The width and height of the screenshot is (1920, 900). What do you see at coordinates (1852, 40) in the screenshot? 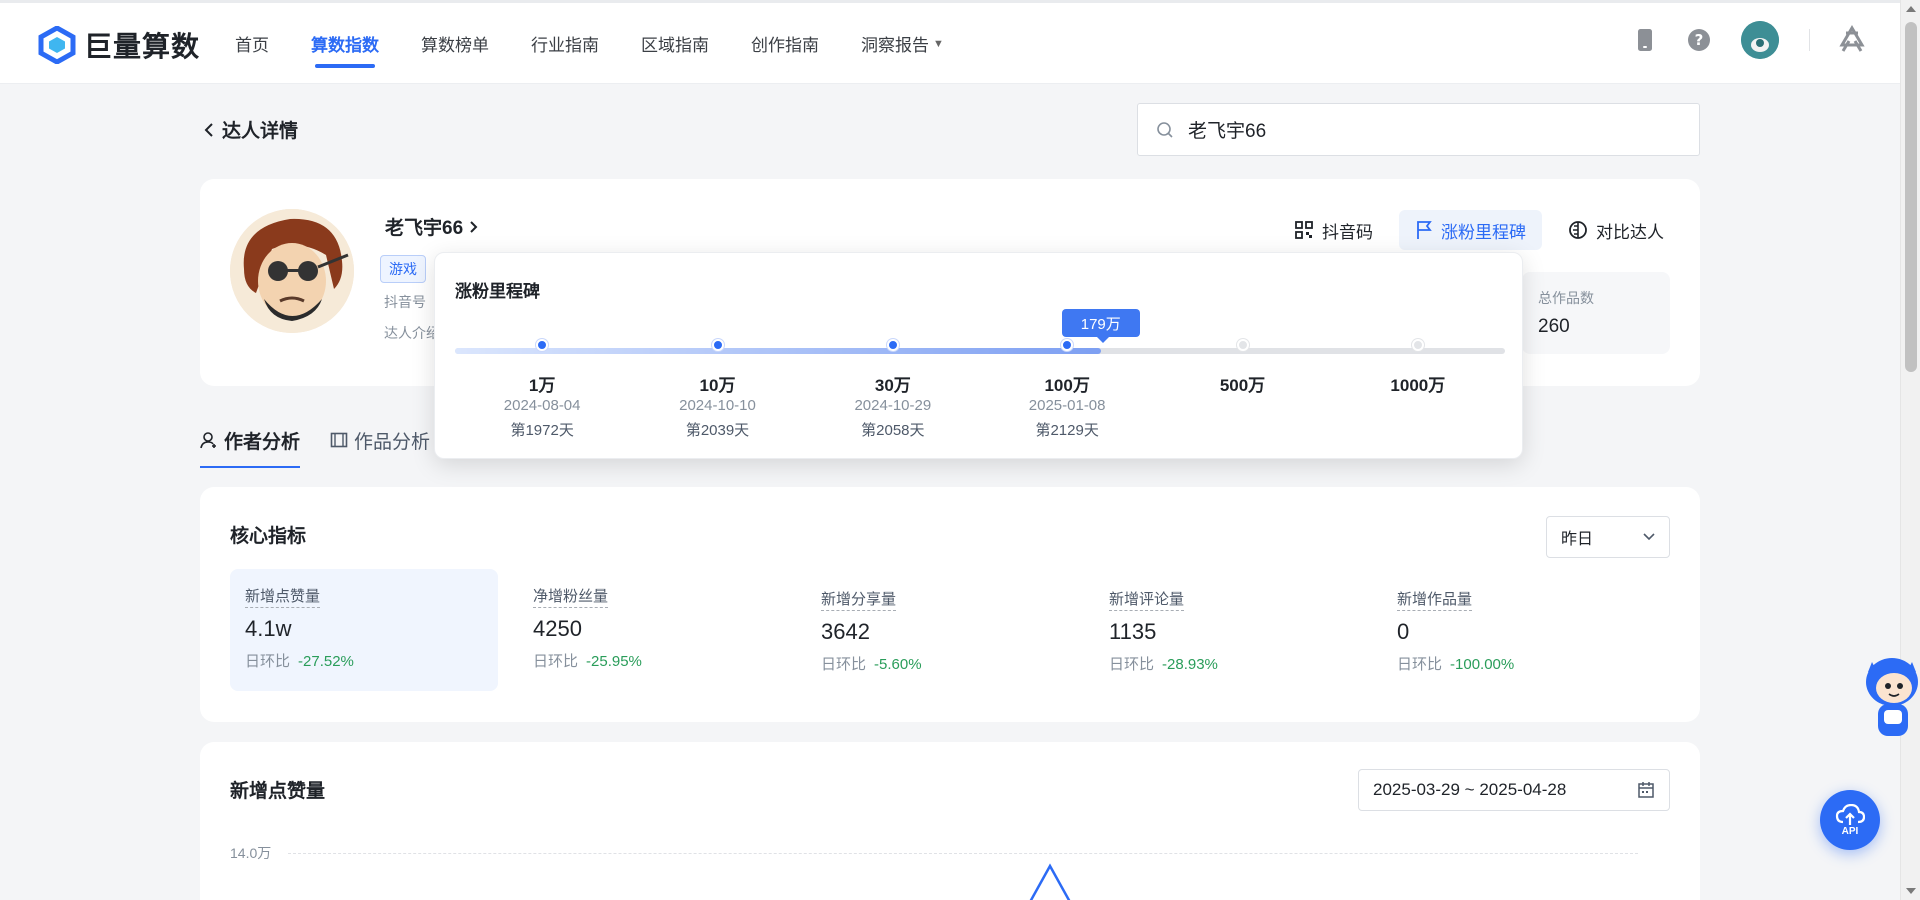
I see `app-switch-icon` at bounding box center [1852, 40].